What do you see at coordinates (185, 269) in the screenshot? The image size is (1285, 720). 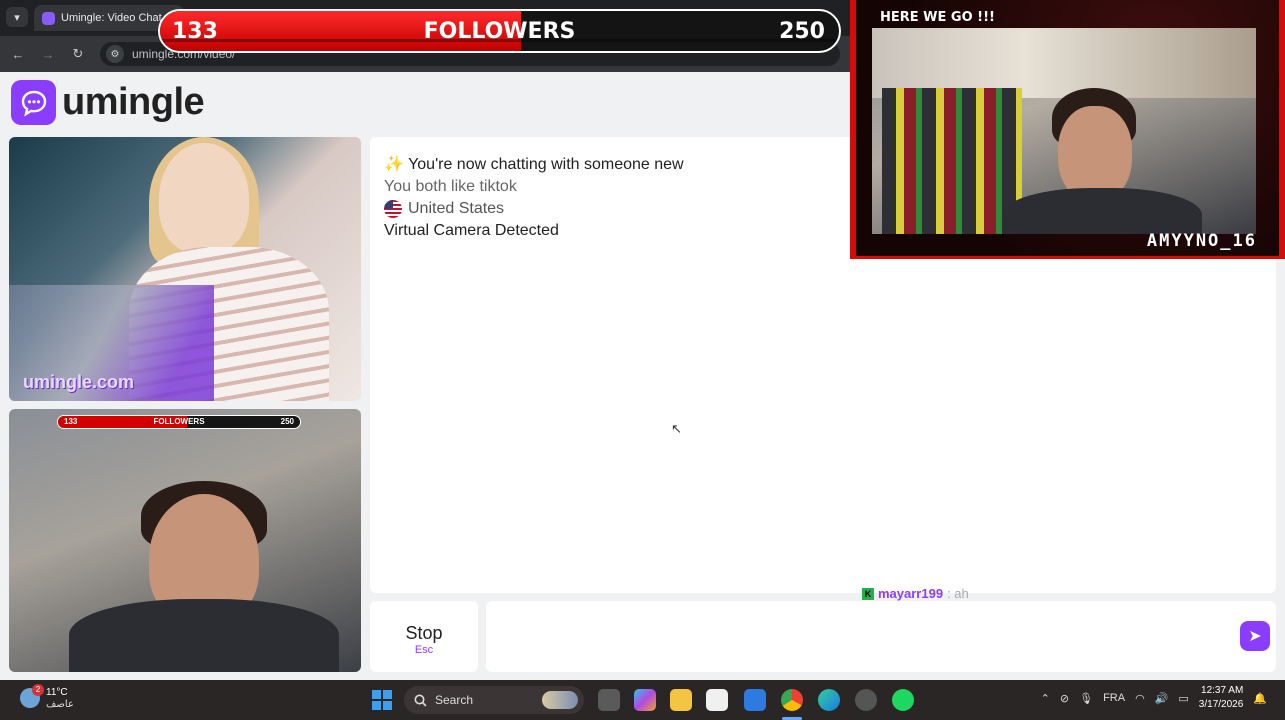 I see `stranger-video: umingle.com` at bounding box center [185, 269].